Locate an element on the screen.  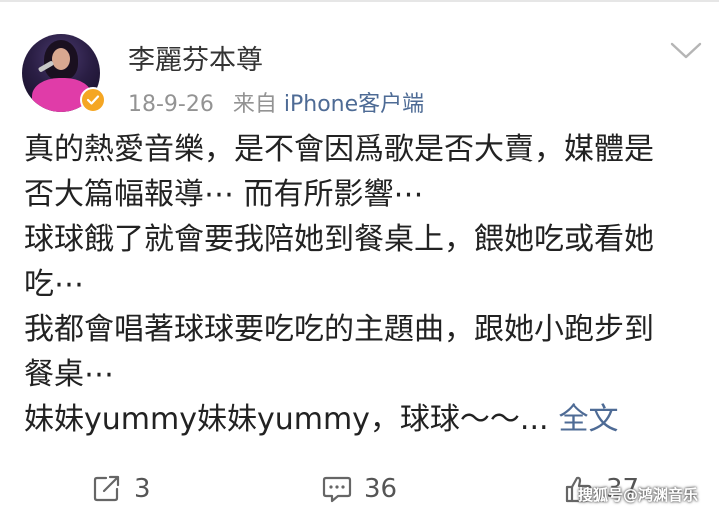
source-prefix: 来自 is located at coordinates (254, 104).